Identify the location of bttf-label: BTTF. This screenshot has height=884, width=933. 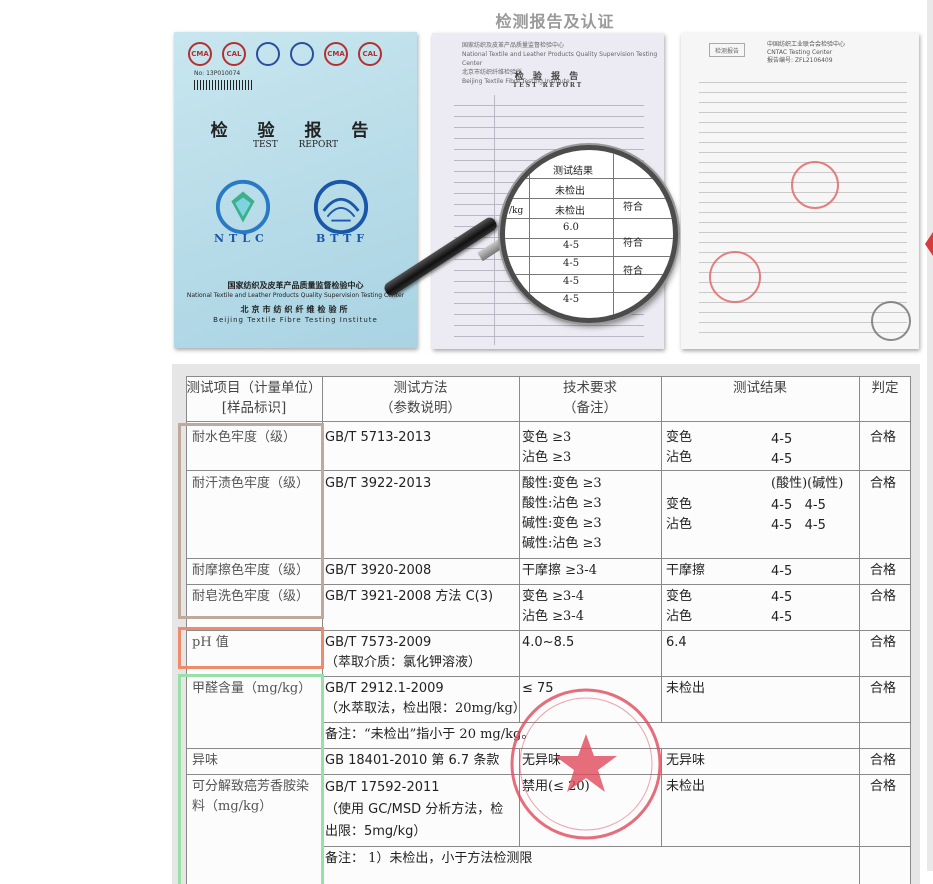
(343, 238).